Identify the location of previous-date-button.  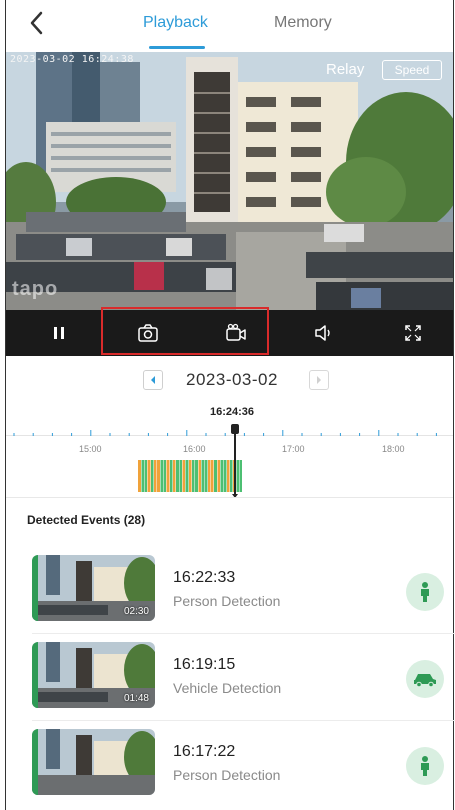
(153, 380).